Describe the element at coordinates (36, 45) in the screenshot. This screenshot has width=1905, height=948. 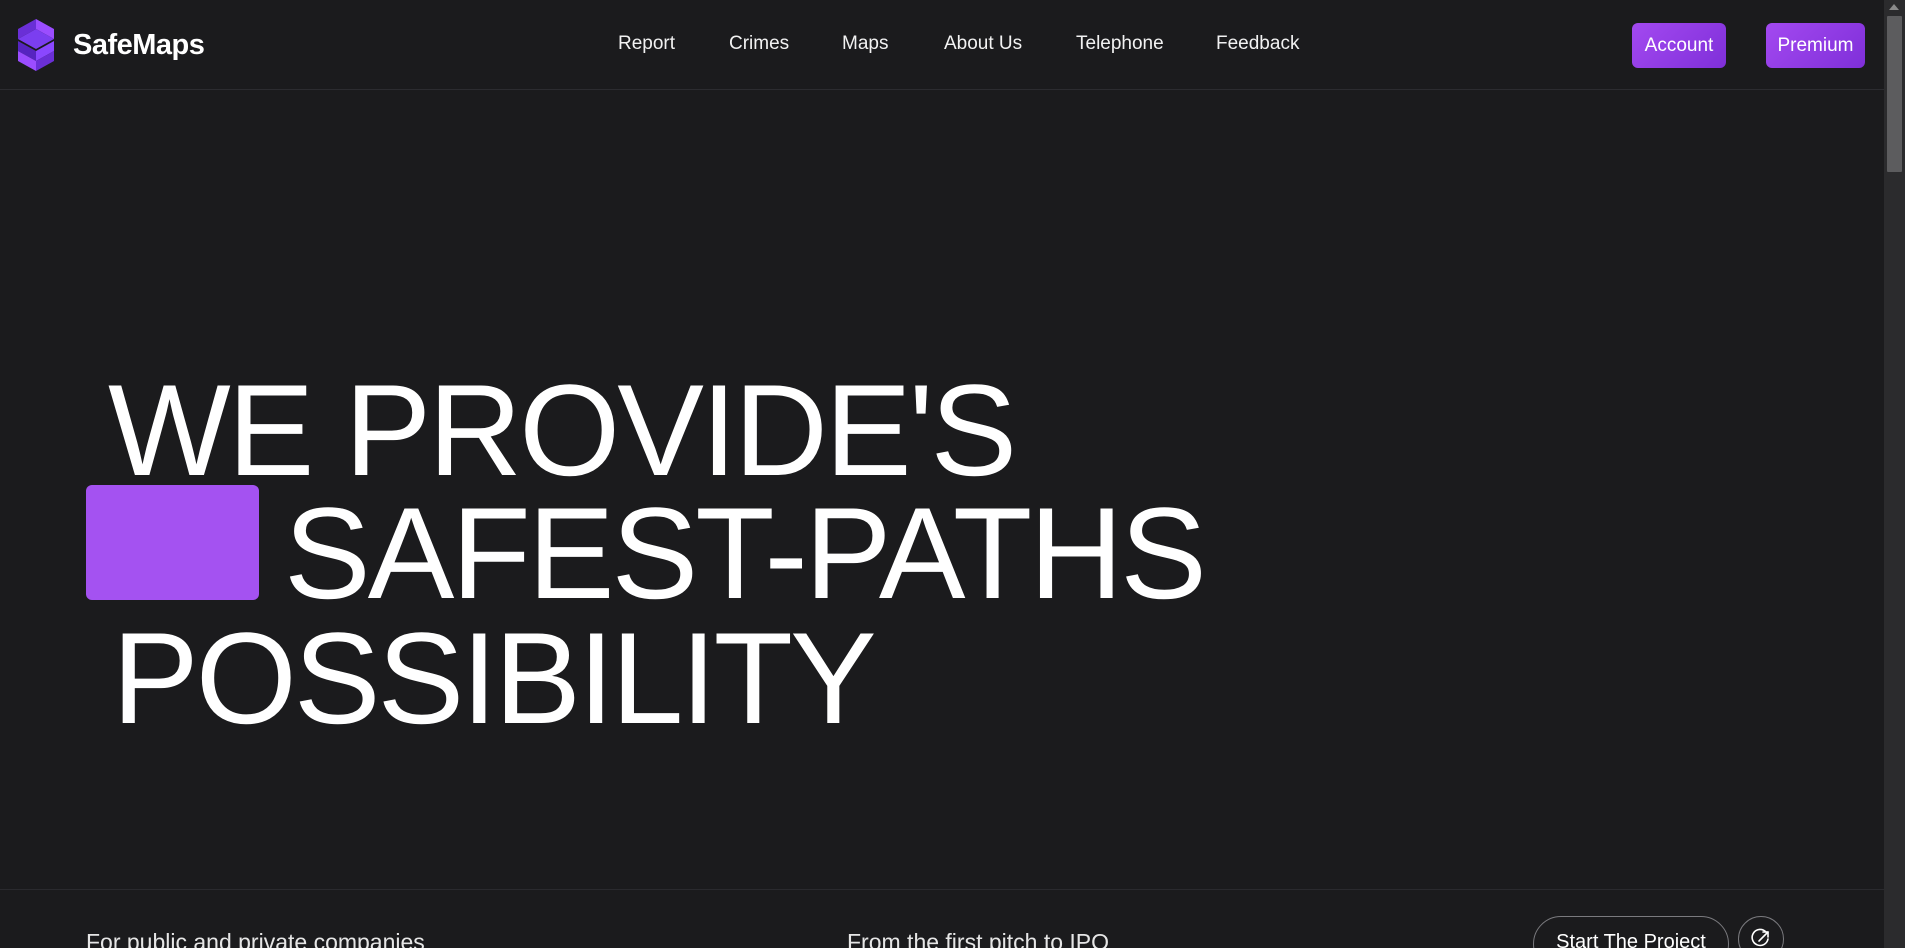
I see `stacked-s-logo-icon` at that location.